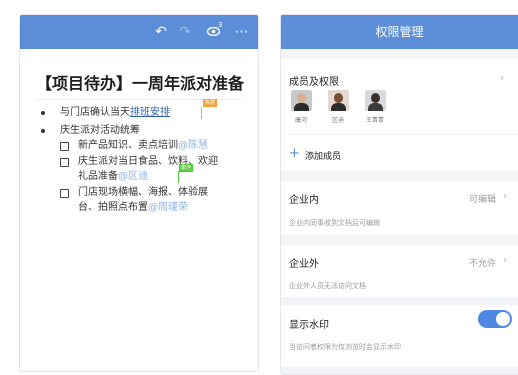  I want to click on avatar-name: 区迪, so click(337, 120).